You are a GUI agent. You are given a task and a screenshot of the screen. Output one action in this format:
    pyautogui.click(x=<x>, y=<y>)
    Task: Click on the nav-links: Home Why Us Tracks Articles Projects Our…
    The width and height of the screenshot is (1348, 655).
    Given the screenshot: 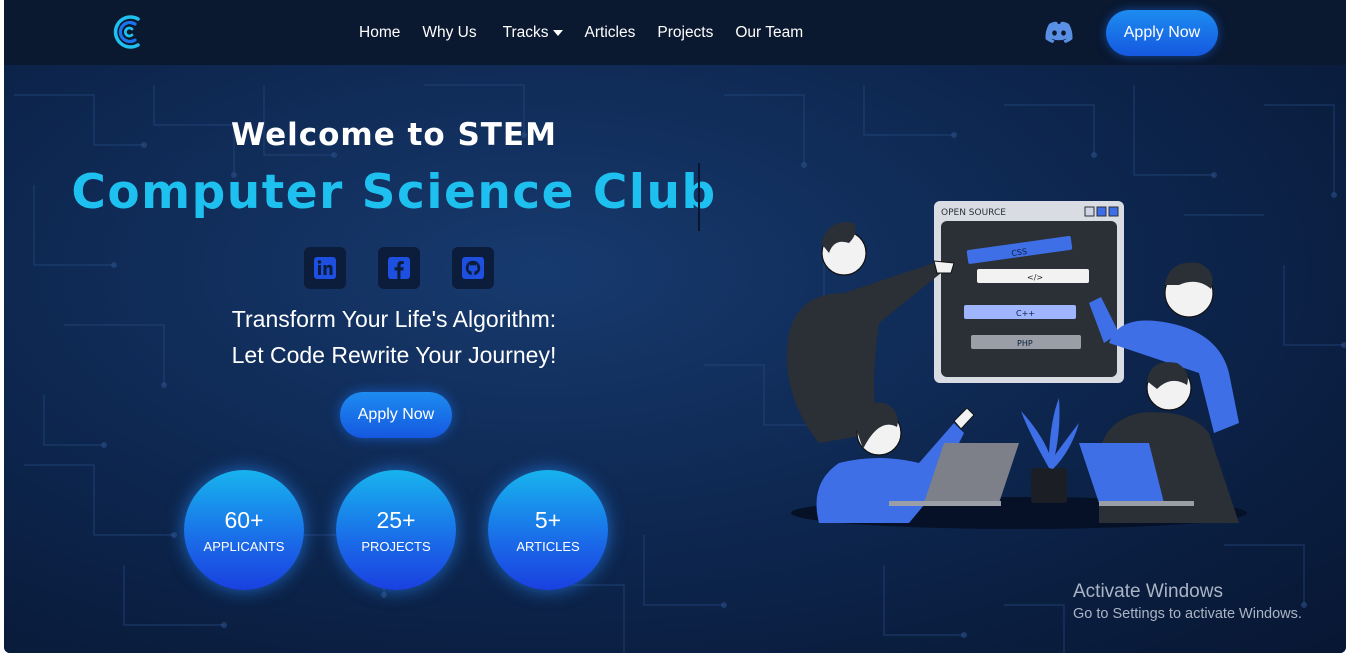 What is the action you would take?
    pyautogui.click(x=592, y=33)
    